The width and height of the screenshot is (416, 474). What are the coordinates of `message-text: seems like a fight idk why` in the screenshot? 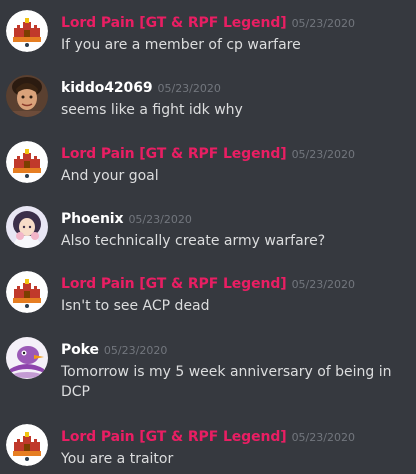 It's located at (152, 110).